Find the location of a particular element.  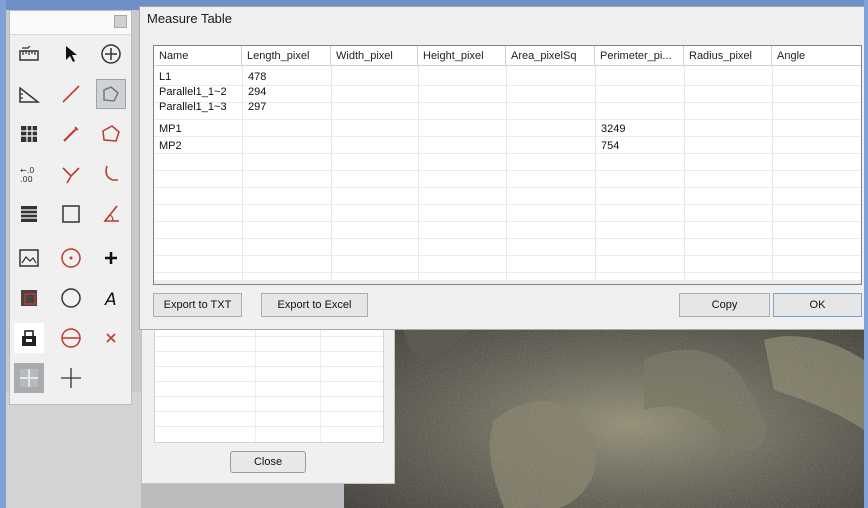

rectangle-tool-icon is located at coordinates (71, 214).